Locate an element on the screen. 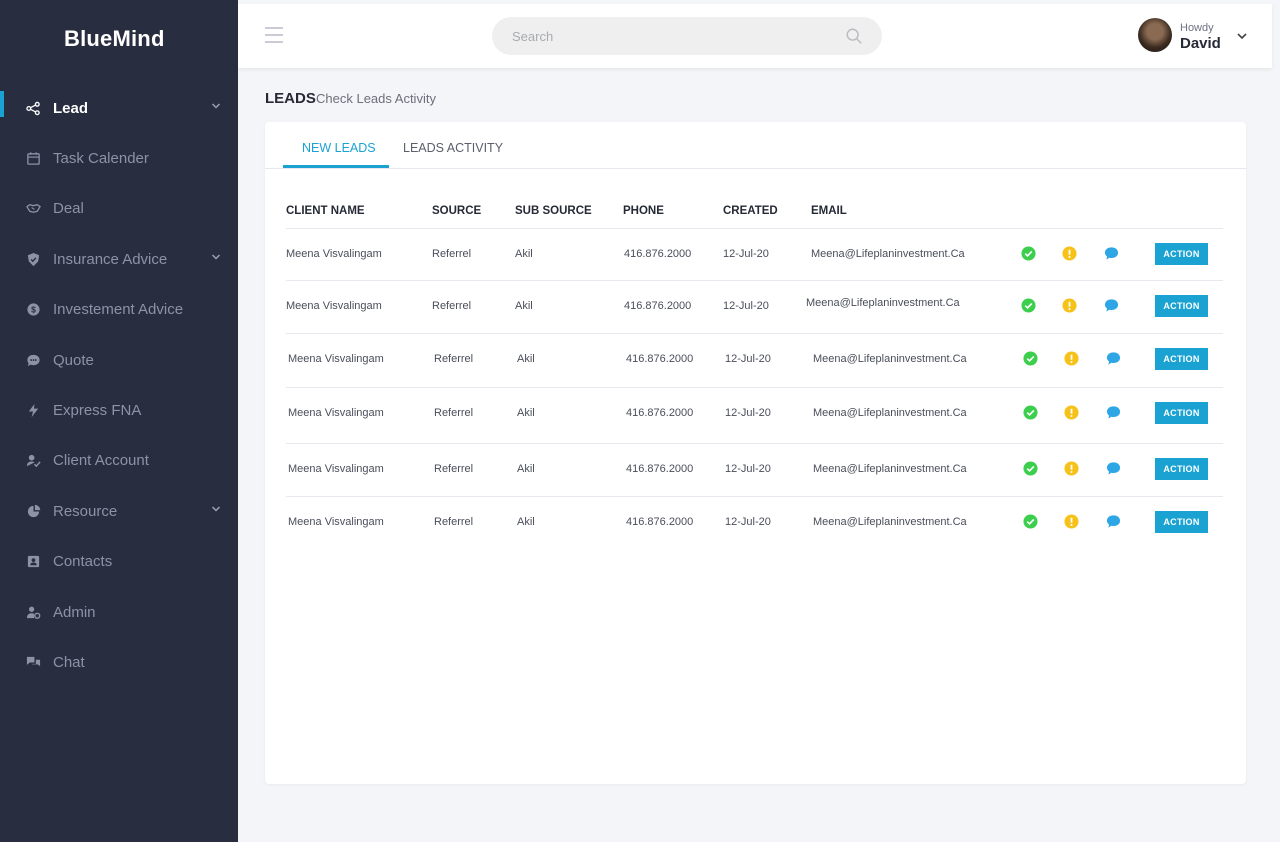 The height and width of the screenshot is (842, 1280). sidebar-item-admin: Admin is located at coordinates (119, 612).